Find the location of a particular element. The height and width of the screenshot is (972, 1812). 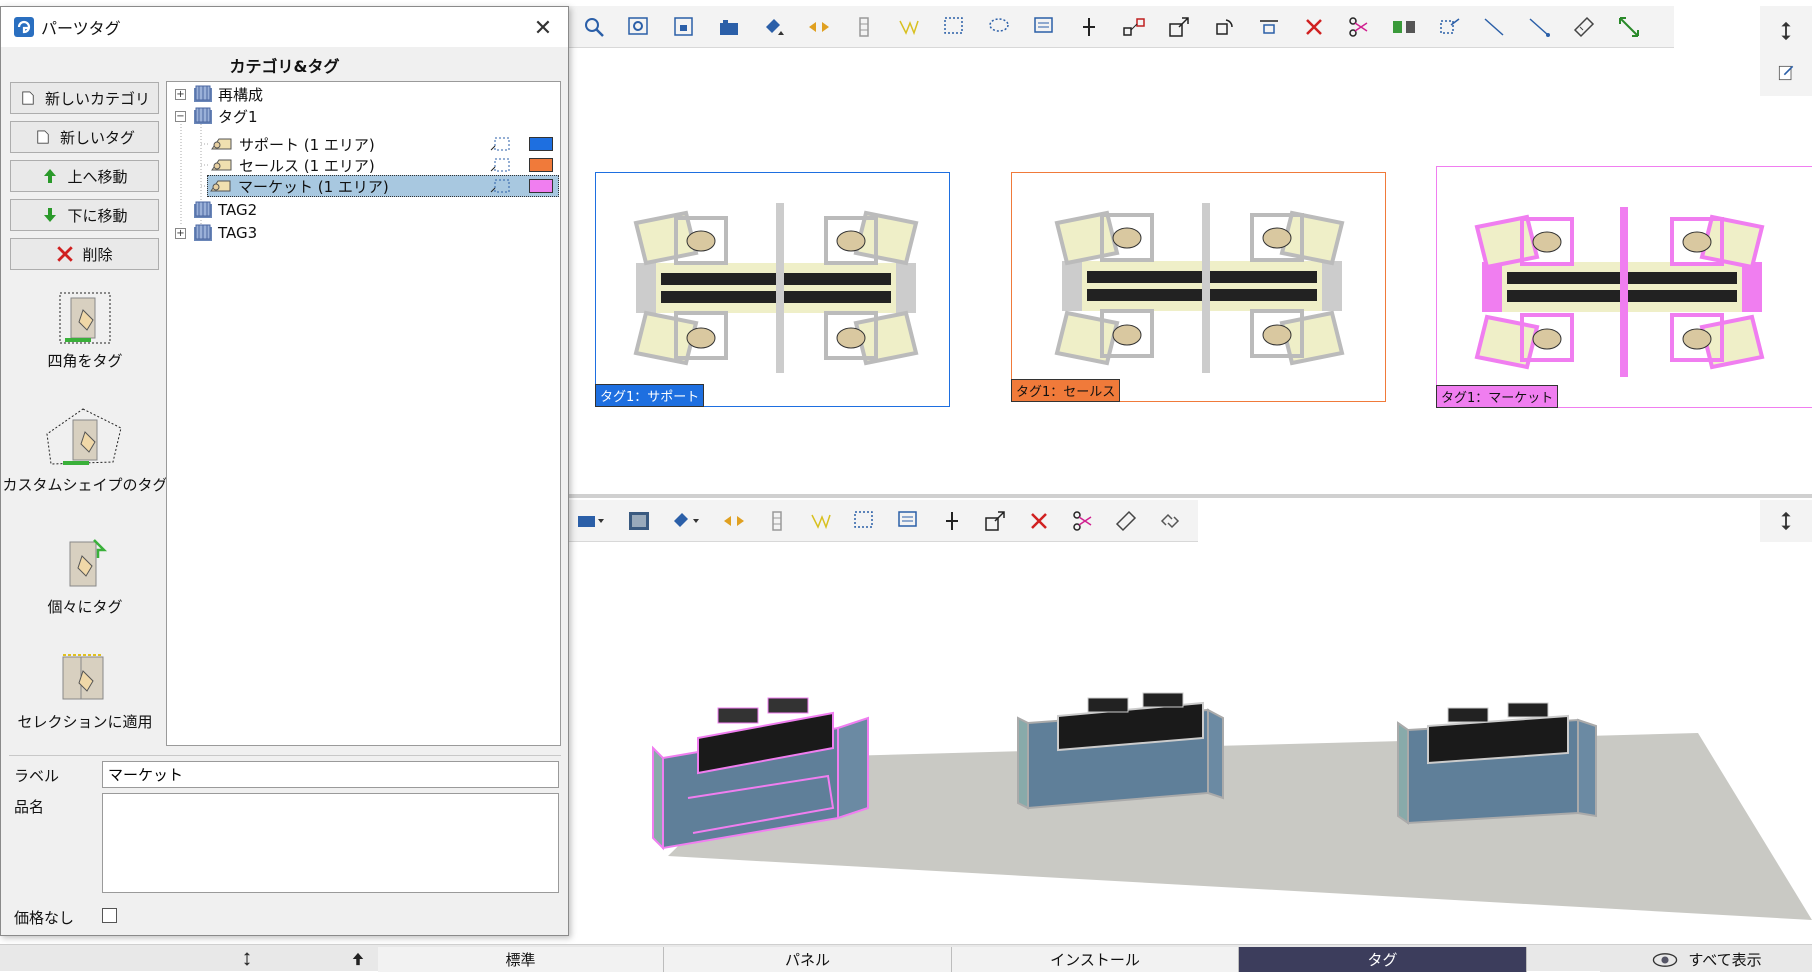

arrow-up-icon is located at coordinates (358, 959).